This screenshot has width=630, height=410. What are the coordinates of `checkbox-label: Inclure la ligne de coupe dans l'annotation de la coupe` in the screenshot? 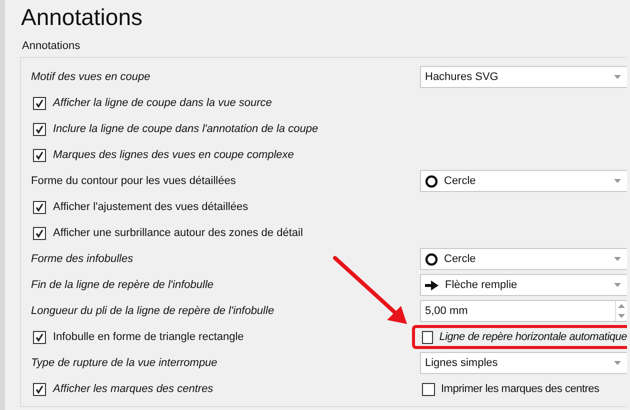 It's located at (185, 129).